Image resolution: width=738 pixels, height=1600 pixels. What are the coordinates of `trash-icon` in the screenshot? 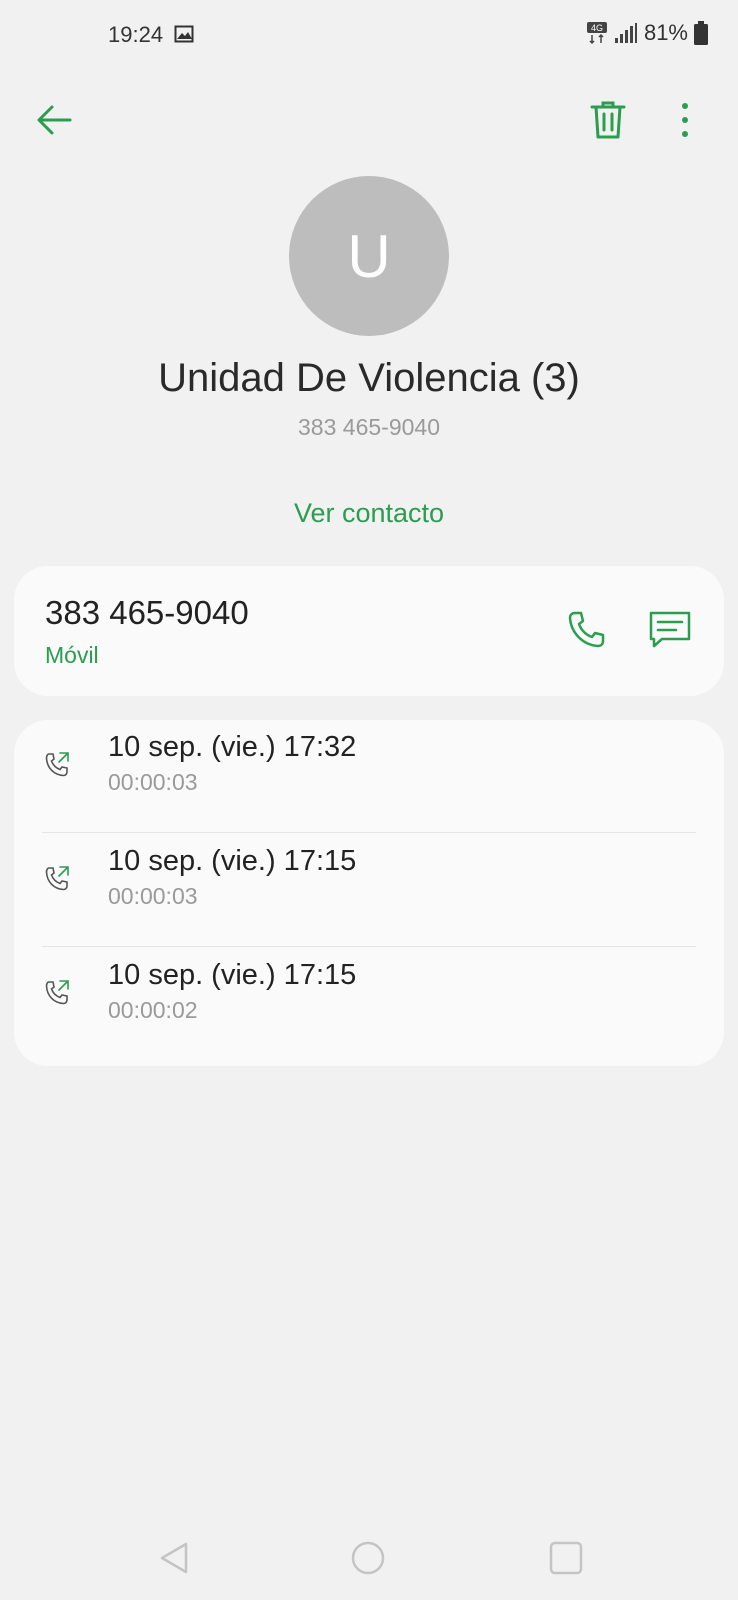 It's located at (608, 120).